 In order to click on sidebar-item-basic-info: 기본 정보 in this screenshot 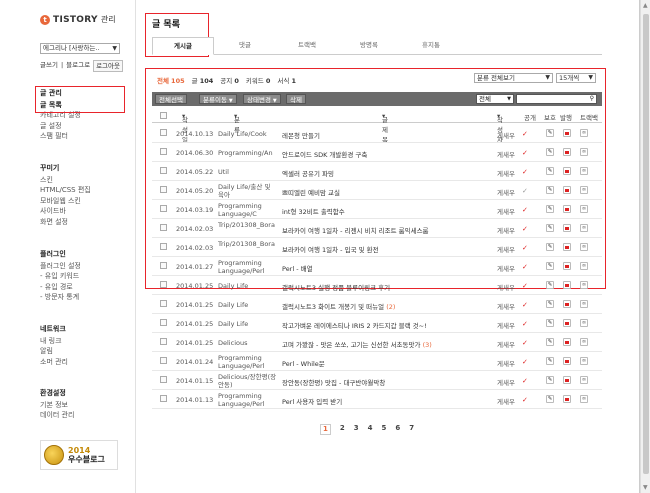, I will do `click(57, 405)`.